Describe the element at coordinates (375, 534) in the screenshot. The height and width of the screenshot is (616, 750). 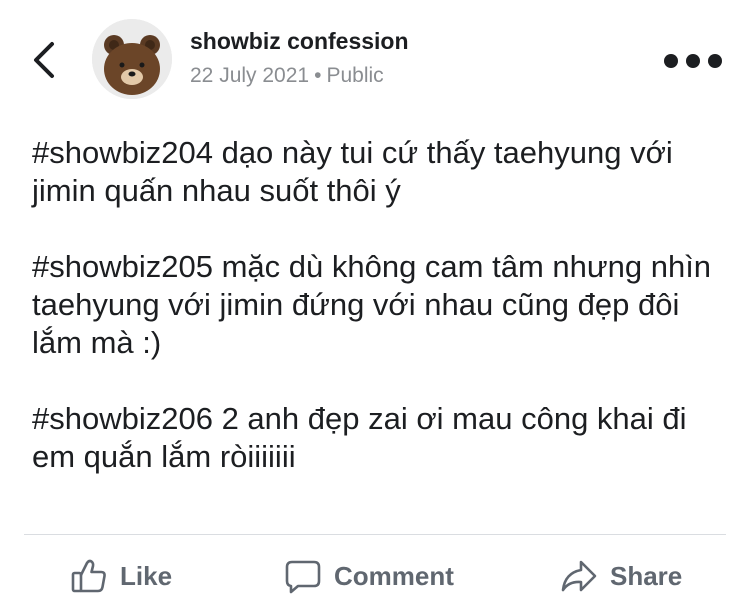
I see `divider` at that location.